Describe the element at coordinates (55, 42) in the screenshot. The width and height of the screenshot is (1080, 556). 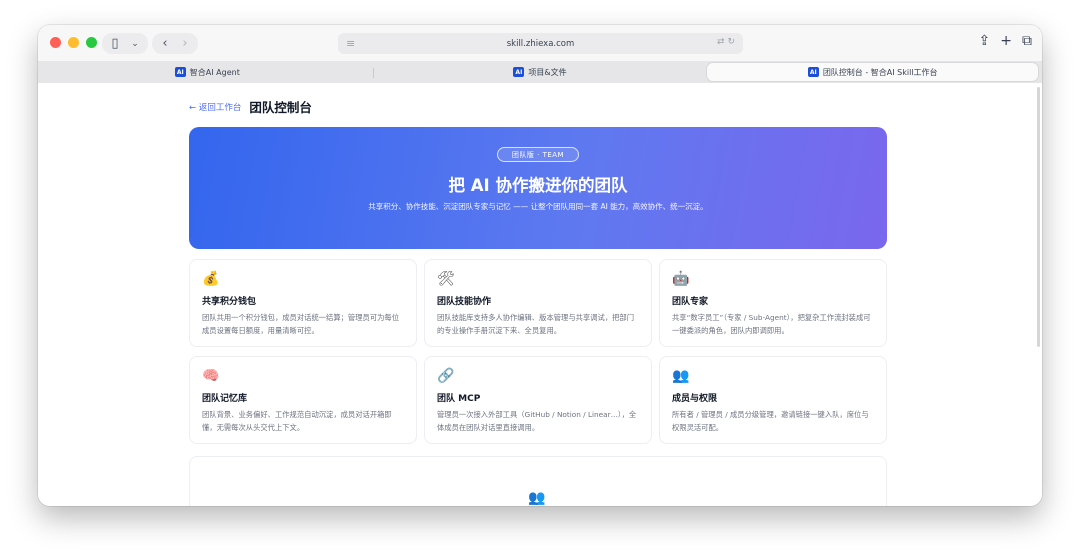
I see `close-window-button` at that location.